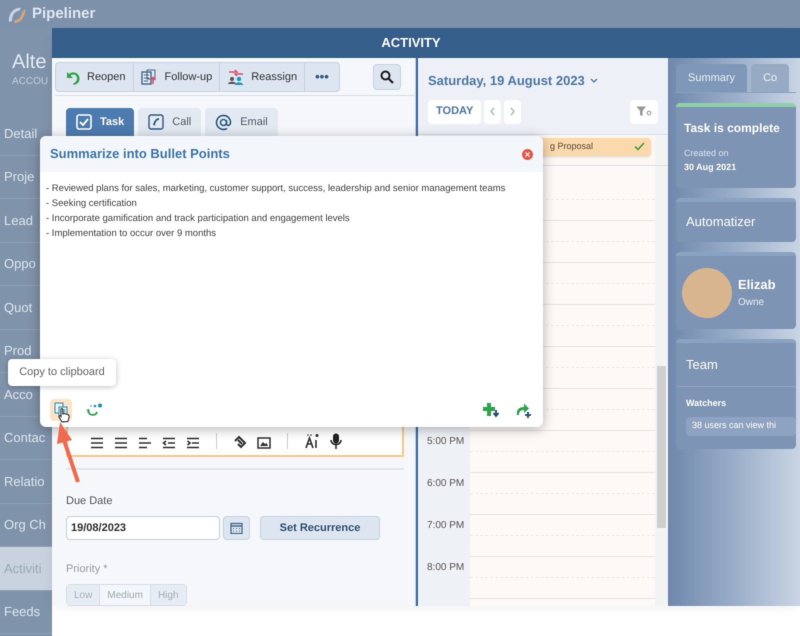 Image resolution: width=800 pixels, height=636 pixels. I want to click on scrollbar-thumb, so click(661, 447).